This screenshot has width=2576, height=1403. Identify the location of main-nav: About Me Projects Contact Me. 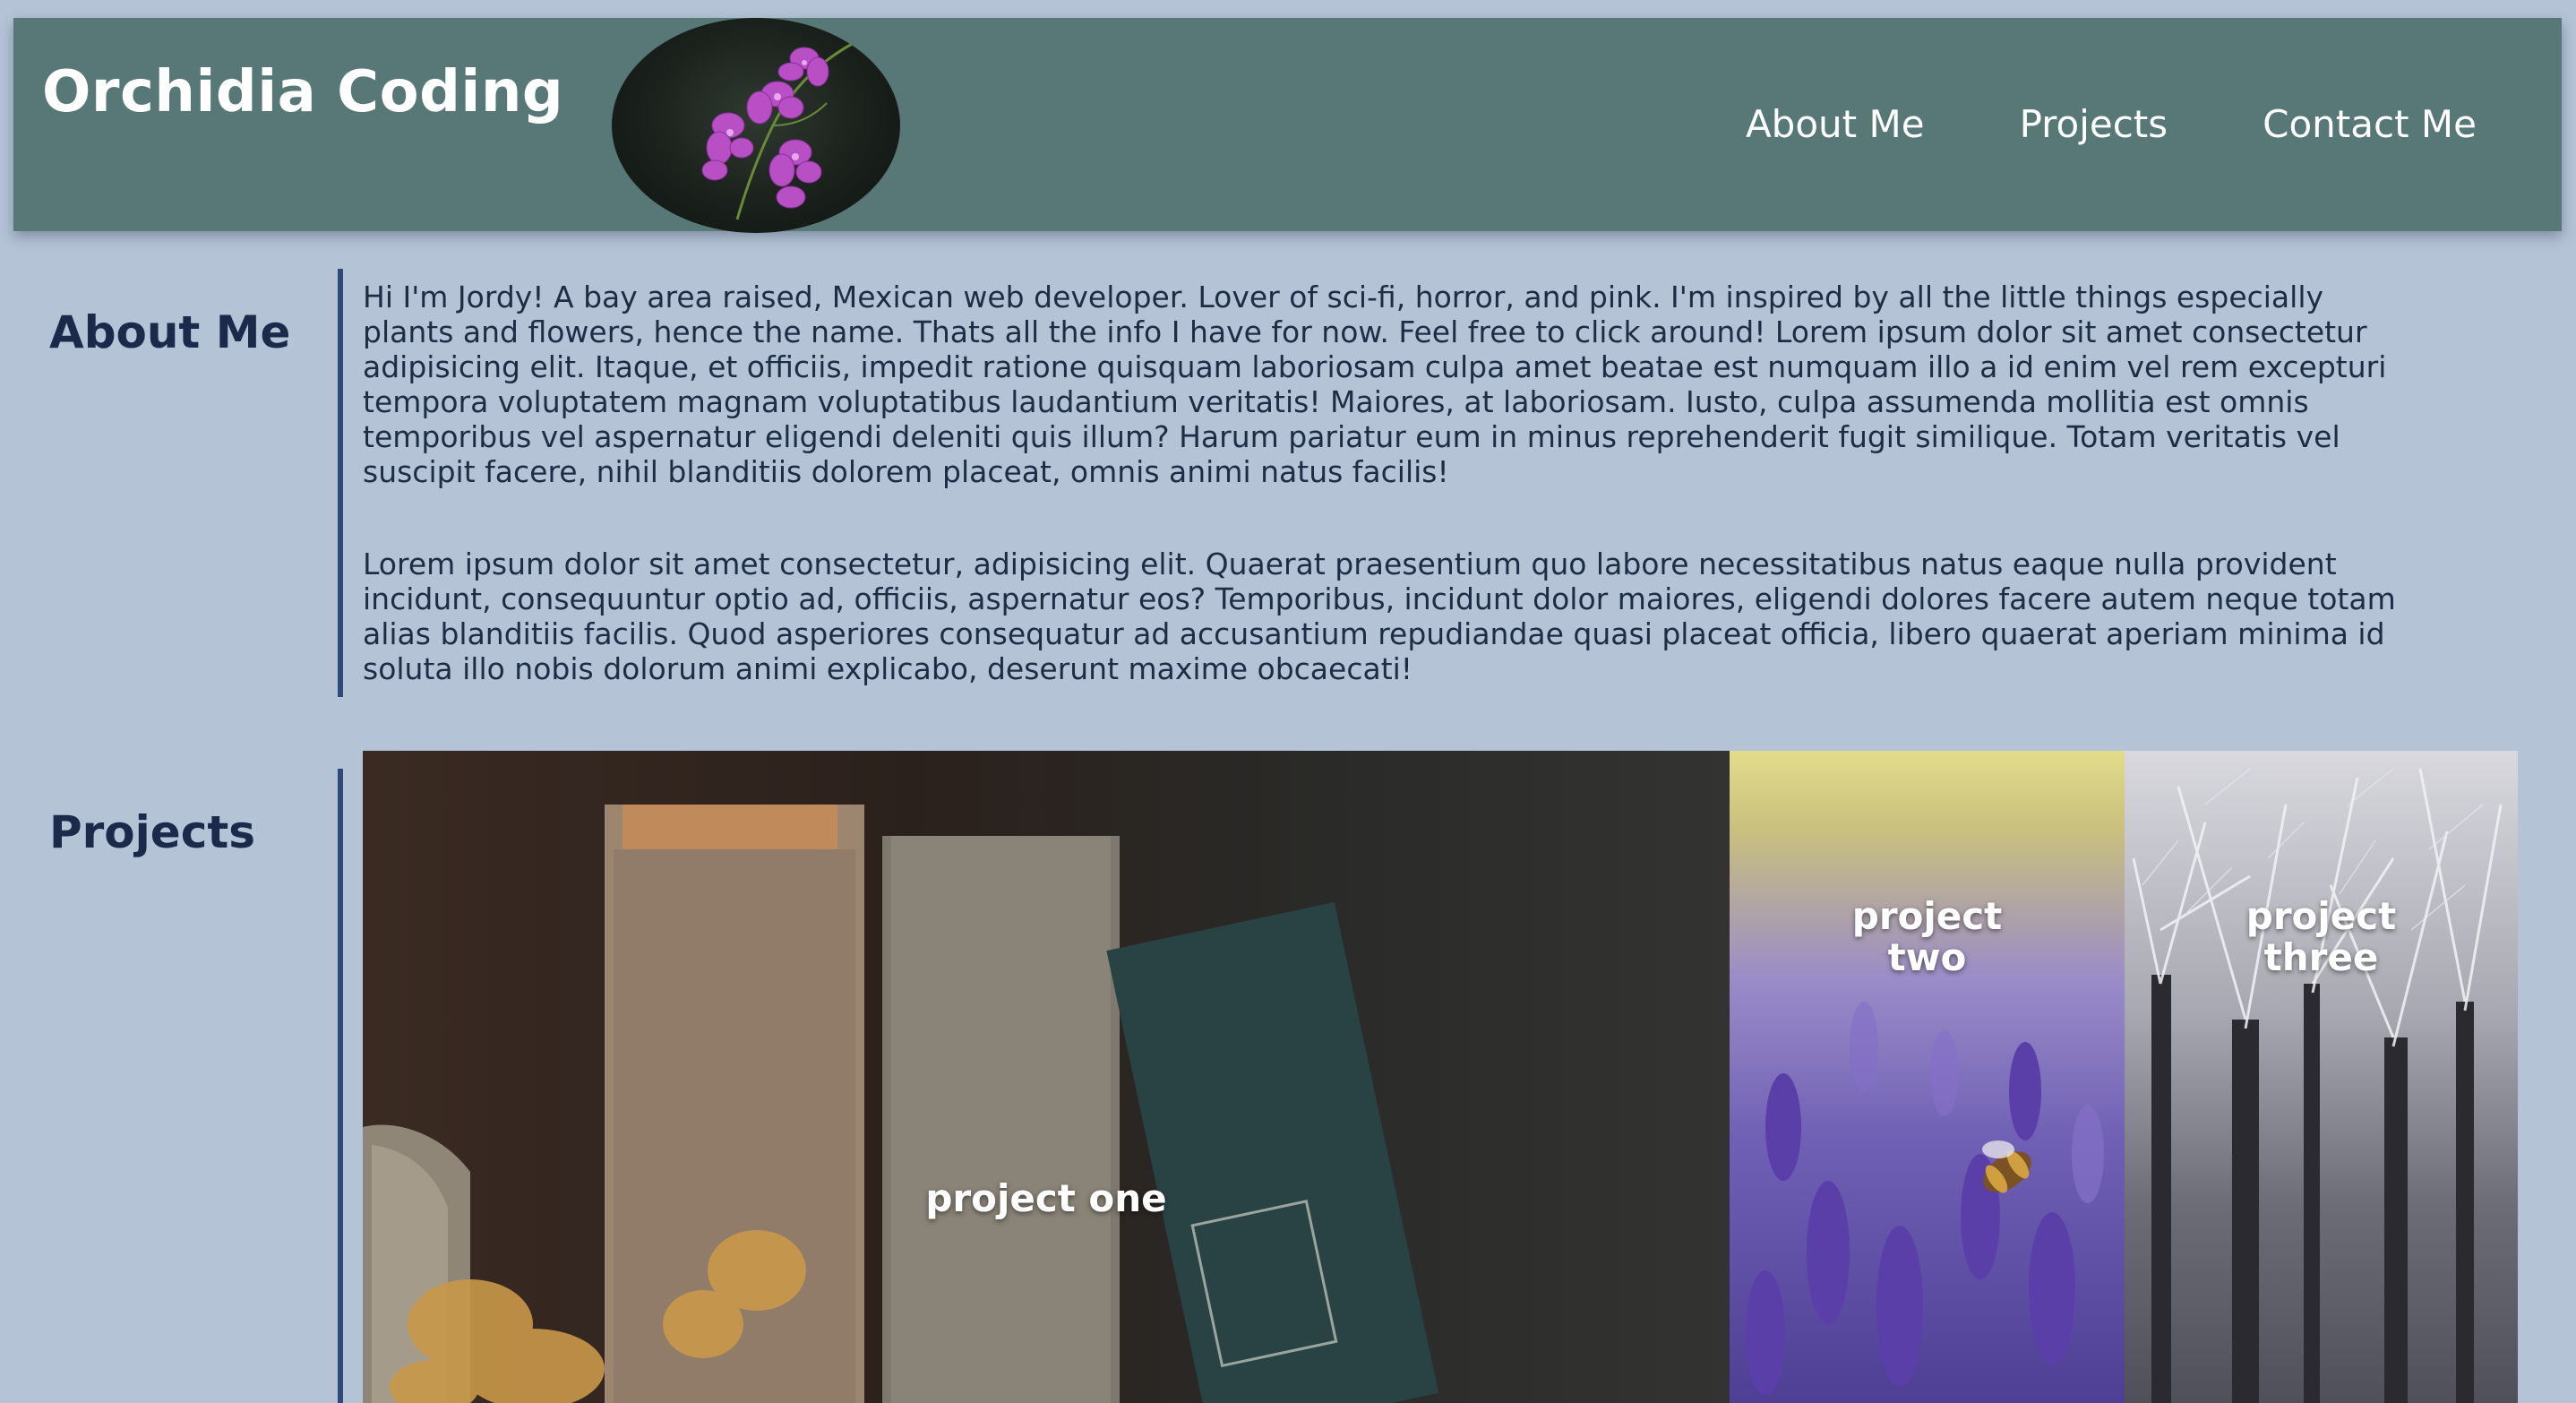
(2111, 124).